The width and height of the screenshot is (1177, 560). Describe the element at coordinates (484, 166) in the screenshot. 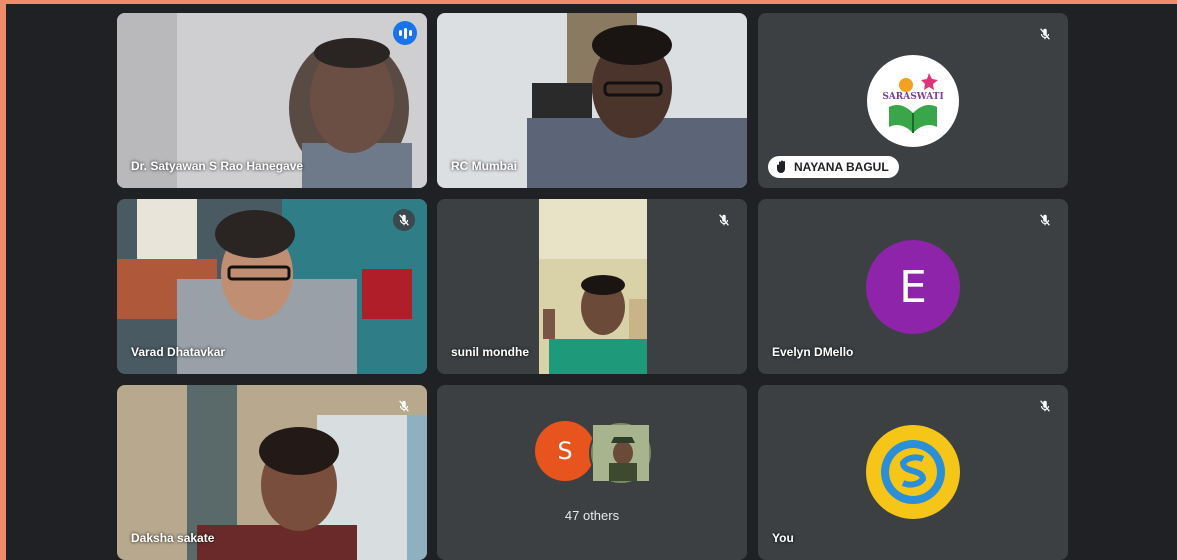

I see `participant-name: RC Mumbai` at that location.